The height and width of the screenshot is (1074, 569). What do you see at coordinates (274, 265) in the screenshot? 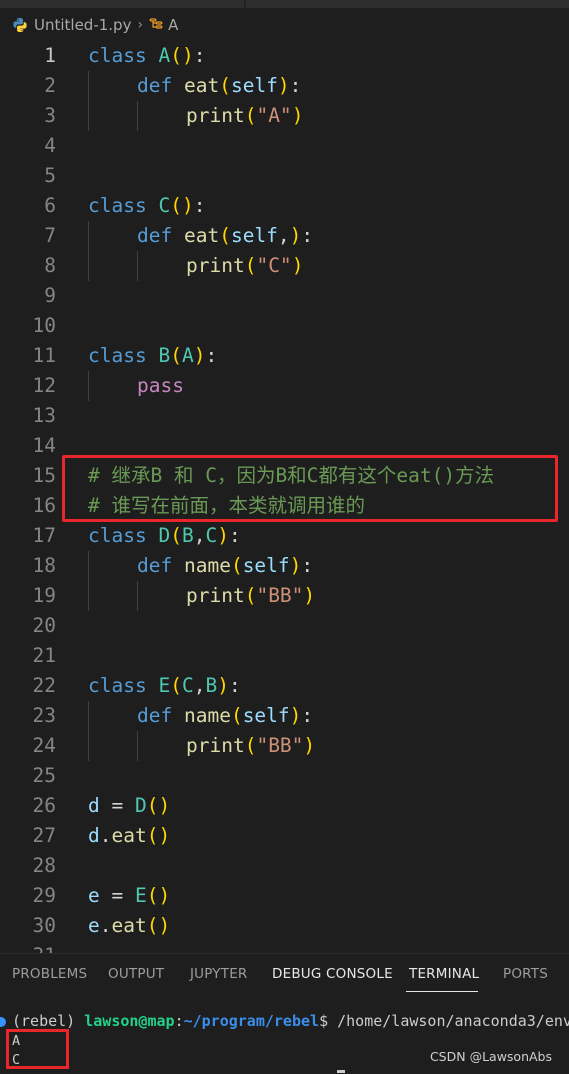
I see `code-token: "C"` at bounding box center [274, 265].